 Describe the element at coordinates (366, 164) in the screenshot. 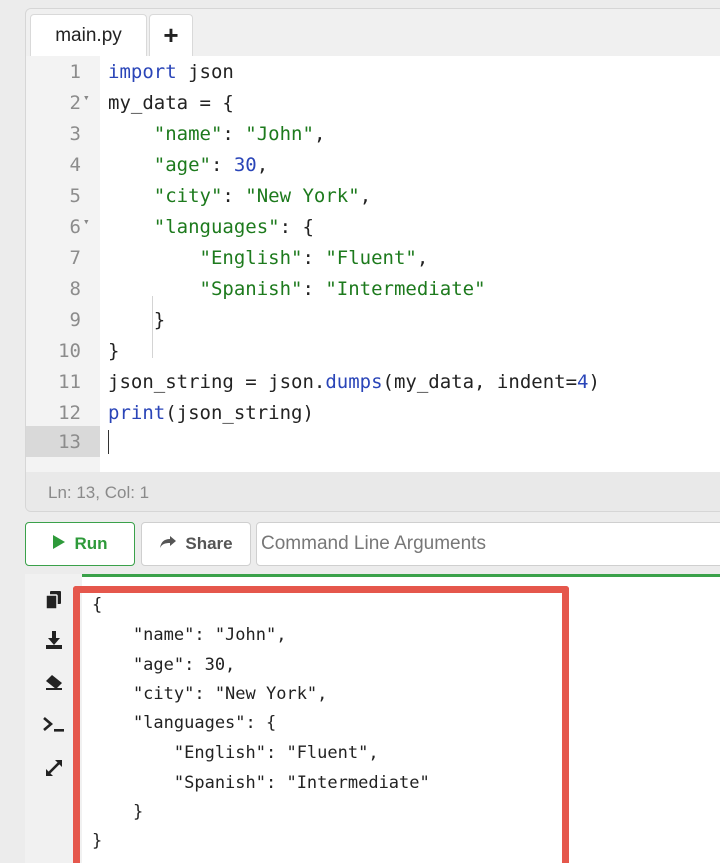

I see `code-line: 4 "age": 30,` at that location.